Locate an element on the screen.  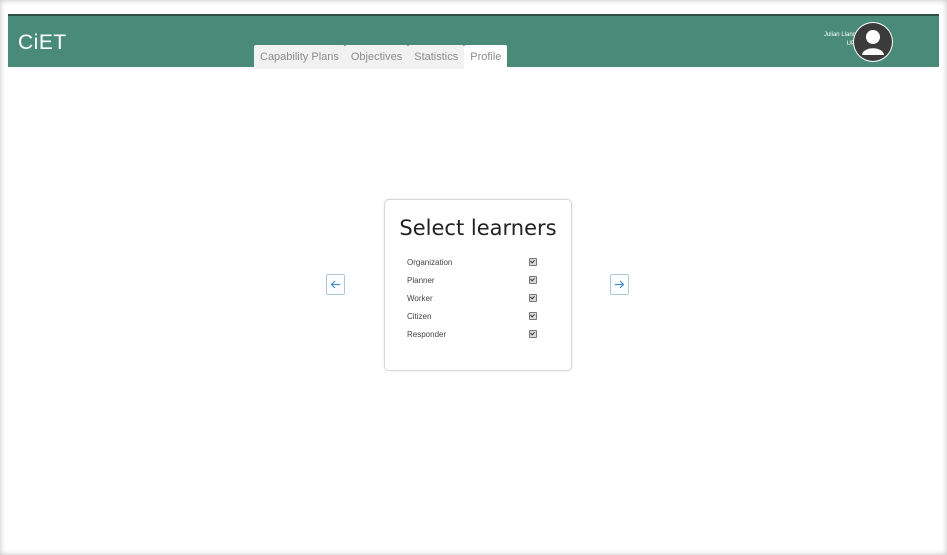
learner-option-citizen: Citizen is located at coordinates (472, 316).